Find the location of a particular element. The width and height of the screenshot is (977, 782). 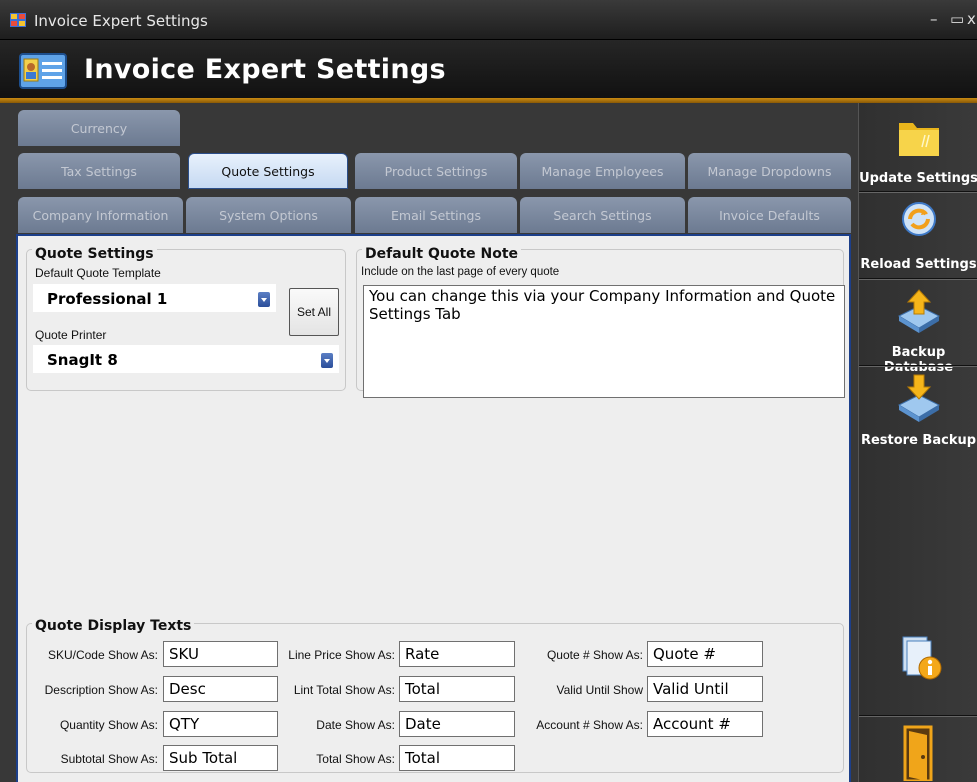

app-icon is located at coordinates (18, 20).